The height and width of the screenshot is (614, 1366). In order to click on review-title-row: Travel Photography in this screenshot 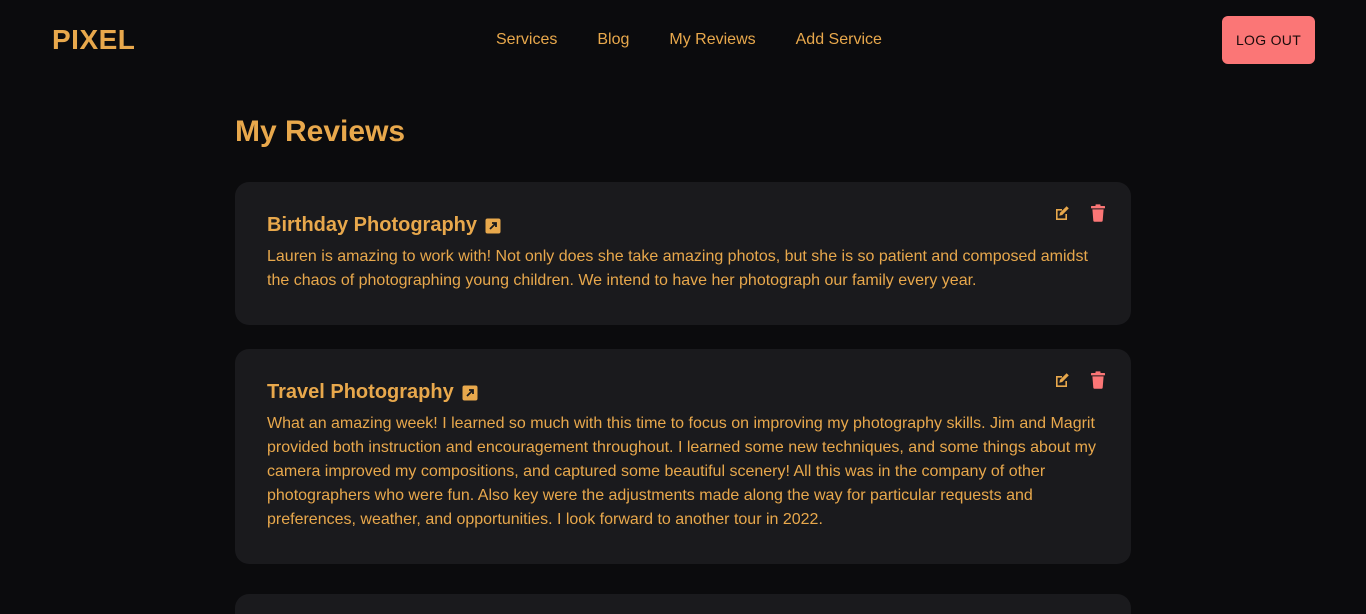, I will do `click(683, 392)`.